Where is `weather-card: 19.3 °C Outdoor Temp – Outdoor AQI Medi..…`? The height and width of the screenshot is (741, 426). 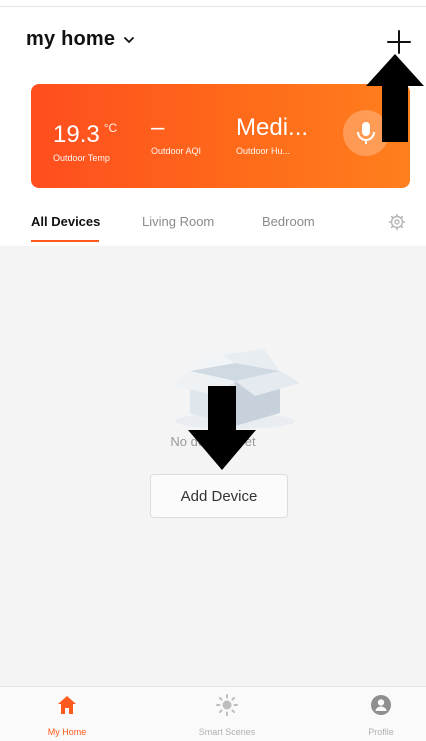
weather-card: 19.3 °C Outdoor Temp – Outdoor AQI Medi..… is located at coordinates (220, 136).